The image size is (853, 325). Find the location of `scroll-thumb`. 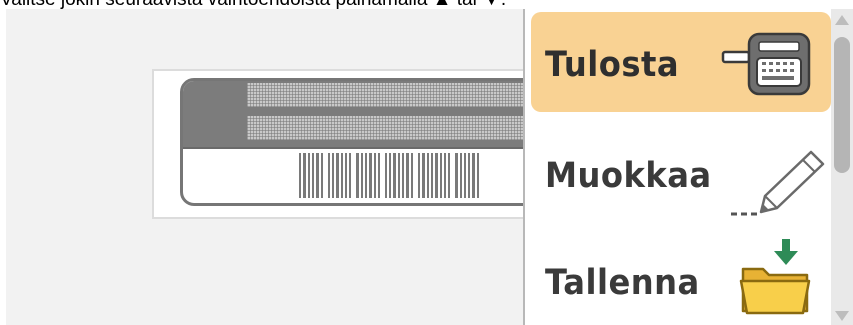

scroll-thumb is located at coordinates (842, 105).